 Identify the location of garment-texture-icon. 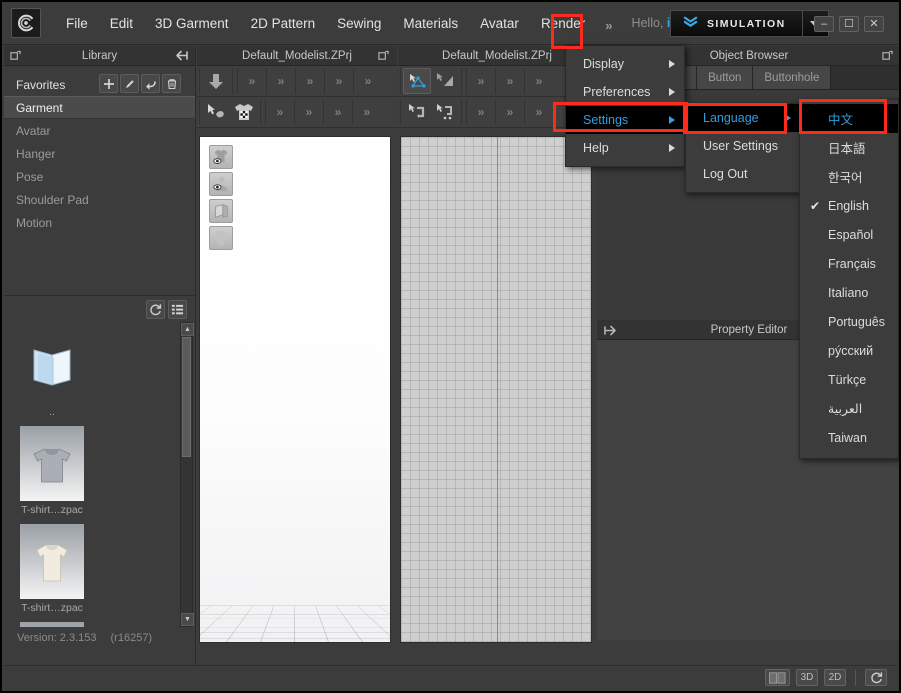
(244, 112).